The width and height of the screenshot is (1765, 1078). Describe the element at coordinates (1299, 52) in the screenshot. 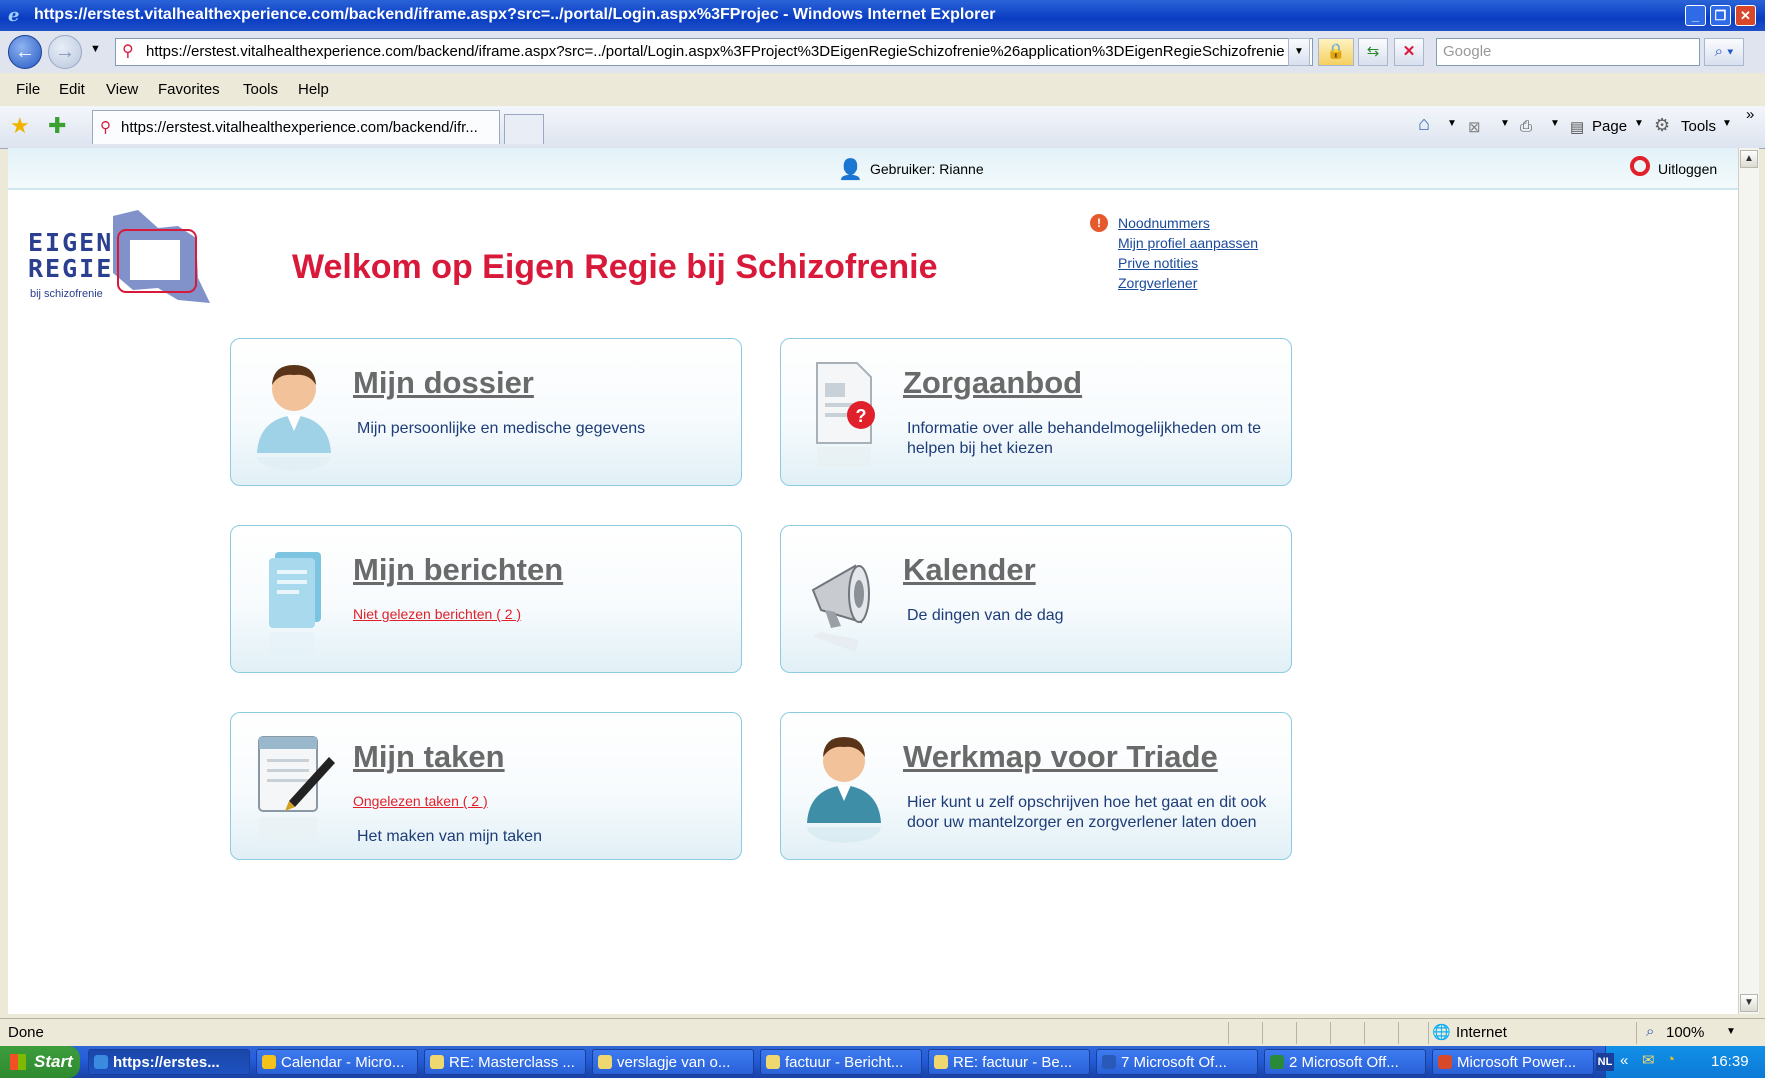

I see `address-dropdown-icon: ▼` at that location.